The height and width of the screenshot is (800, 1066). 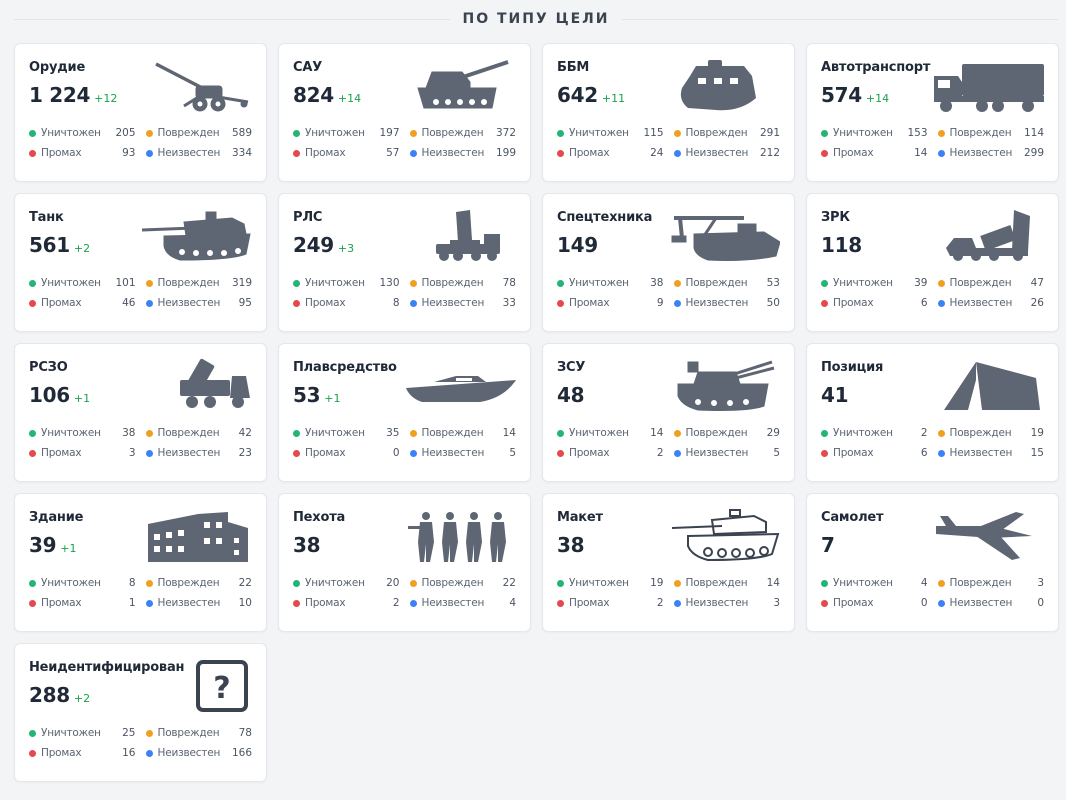 What do you see at coordinates (346, 433) in the screenshot?
I see `stat-destroyed: Уничтожен 35` at bounding box center [346, 433].